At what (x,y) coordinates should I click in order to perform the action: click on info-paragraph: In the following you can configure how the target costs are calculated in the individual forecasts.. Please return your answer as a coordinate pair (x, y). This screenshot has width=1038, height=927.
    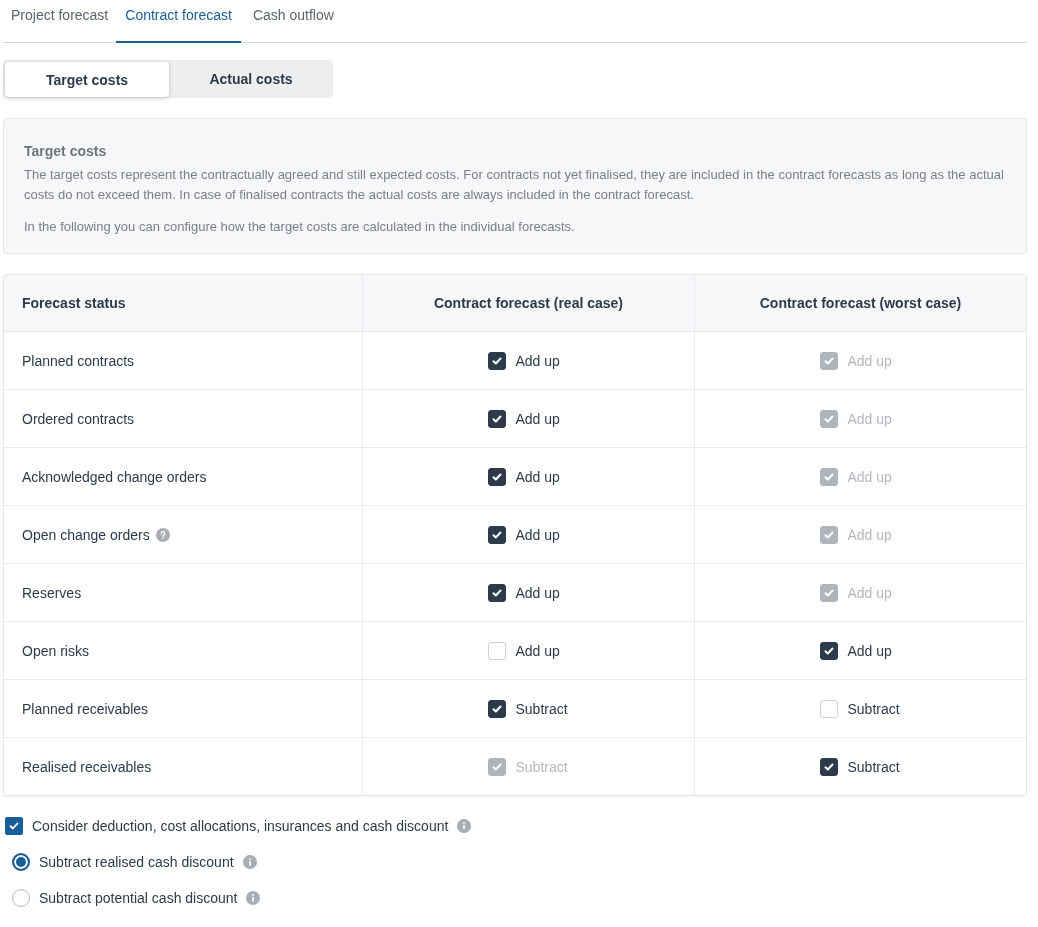
    Looking at the image, I should click on (300, 227).